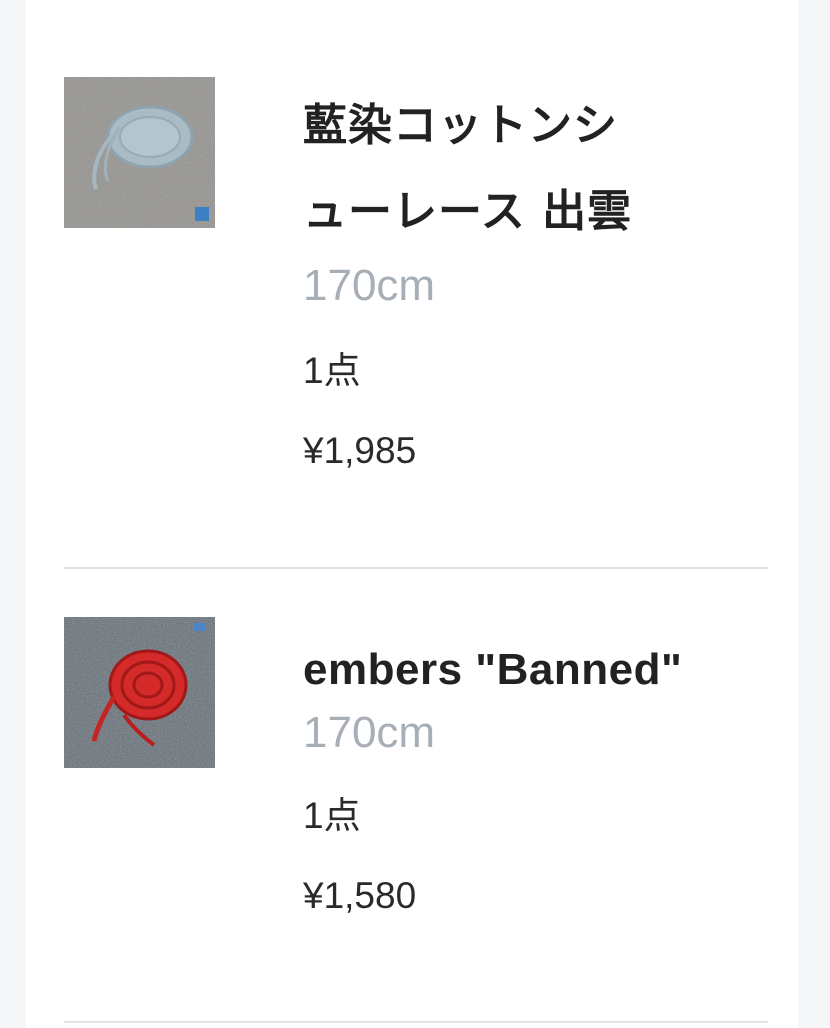  What do you see at coordinates (468, 211) in the screenshot?
I see `product-title-line2: ューレース 出雲` at bounding box center [468, 211].